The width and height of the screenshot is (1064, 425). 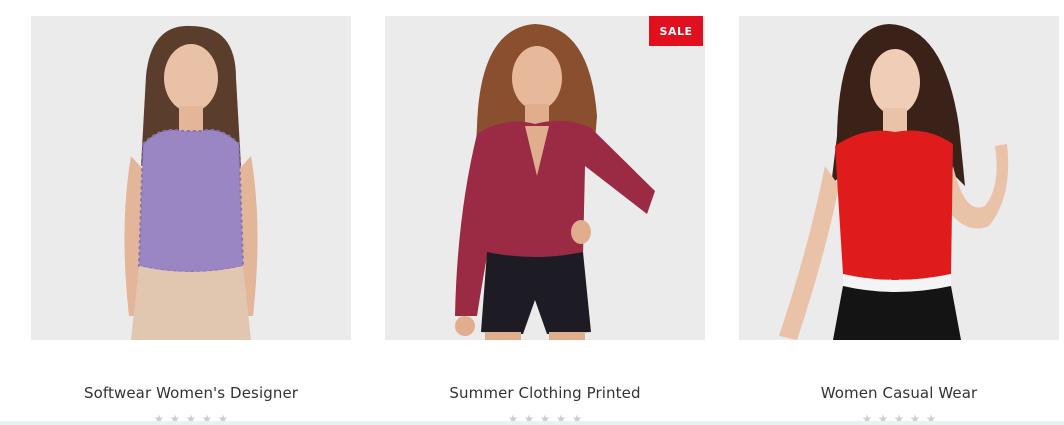 What do you see at coordinates (532, 423) in the screenshot?
I see `section-divider` at bounding box center [532, 423].